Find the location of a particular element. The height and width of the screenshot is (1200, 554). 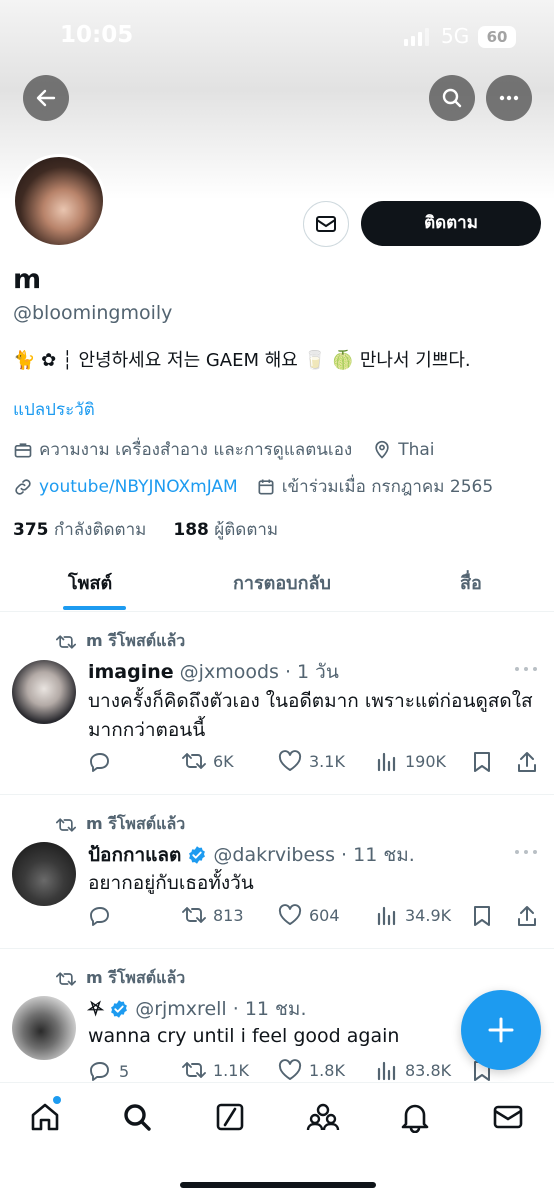

profile-bio: 🐈 ✿ ┆ 안녕하세요 저는 GAEM 해요 🥛 🍈 만나서 기쁘다. is located at coordinates (242, 360).